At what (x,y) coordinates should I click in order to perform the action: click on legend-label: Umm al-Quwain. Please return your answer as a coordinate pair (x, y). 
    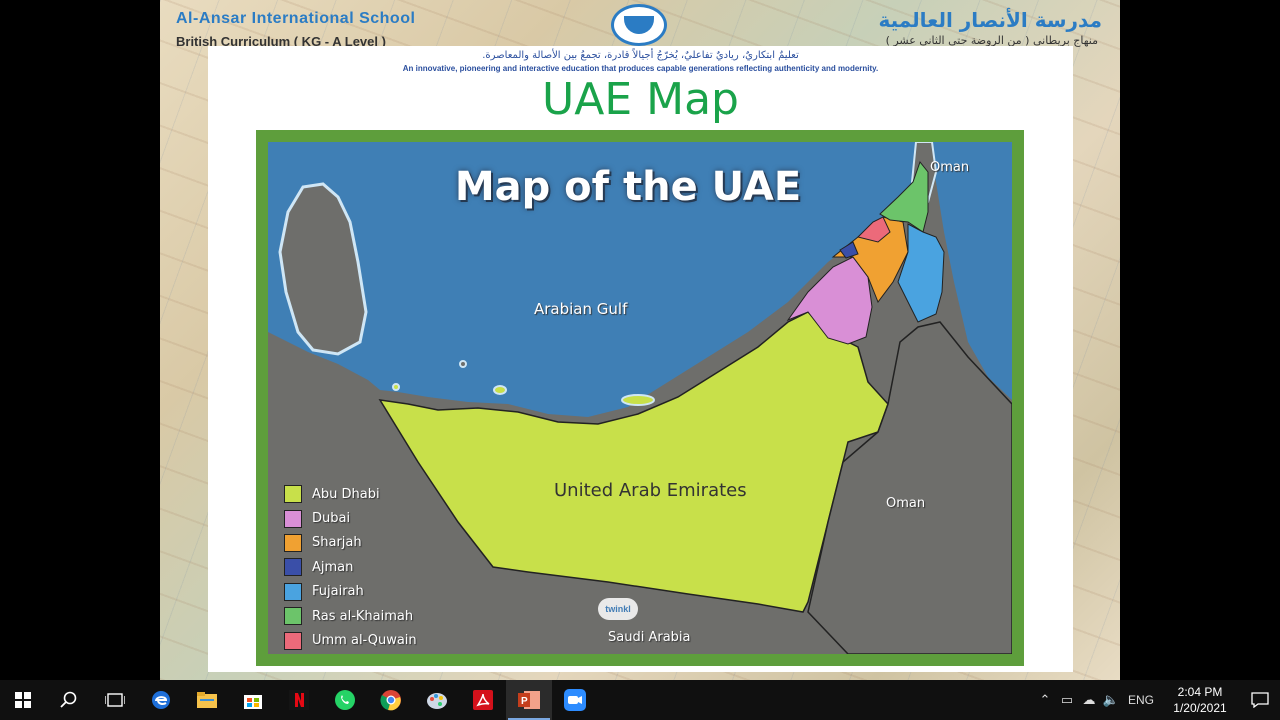
    Looking at the image, I should click on (364, 641).